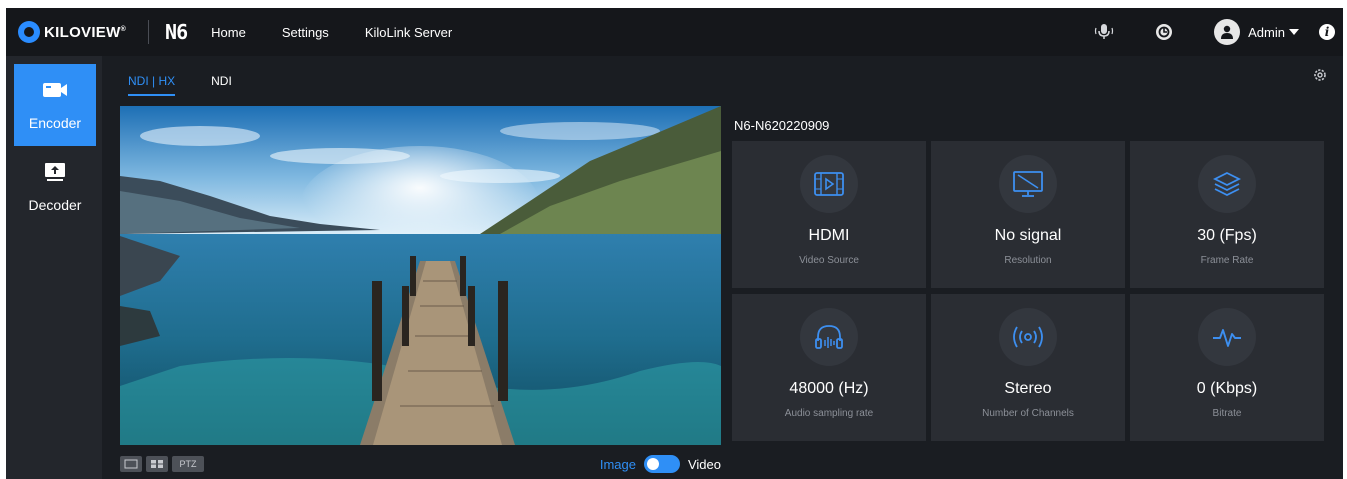 This screenshot has width=1347, height=479. Describe the element at coordinates (55, 105) in the screenshot. I see `sidebar-item-encoder: Encoder` at that location.